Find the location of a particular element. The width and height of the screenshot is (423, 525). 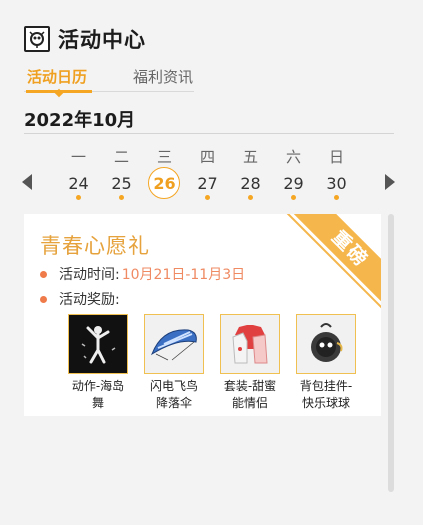

reward-name: 套装-甜蜜能情侣 is located at coordinates (250, 394).